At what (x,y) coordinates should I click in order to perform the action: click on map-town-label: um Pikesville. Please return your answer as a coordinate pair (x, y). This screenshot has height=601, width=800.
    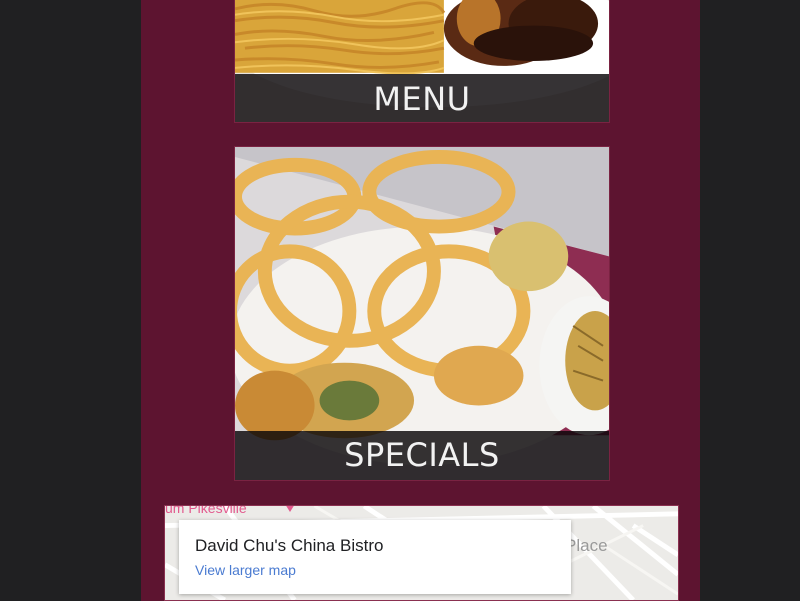
    Looking at the image, I should click on (206, 510).